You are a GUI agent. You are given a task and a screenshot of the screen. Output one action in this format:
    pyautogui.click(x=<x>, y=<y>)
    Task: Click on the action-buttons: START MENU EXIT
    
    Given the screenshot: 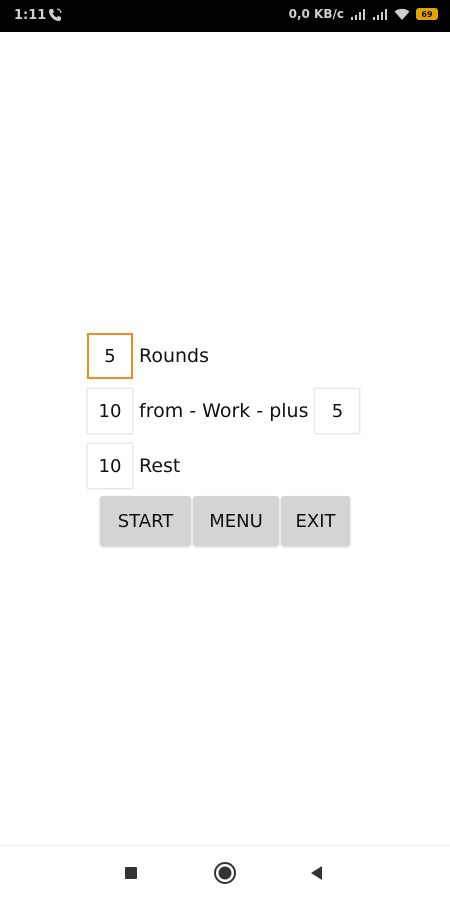 What is the action you would take?
    pyautogui.click(x=225, y=521)
    